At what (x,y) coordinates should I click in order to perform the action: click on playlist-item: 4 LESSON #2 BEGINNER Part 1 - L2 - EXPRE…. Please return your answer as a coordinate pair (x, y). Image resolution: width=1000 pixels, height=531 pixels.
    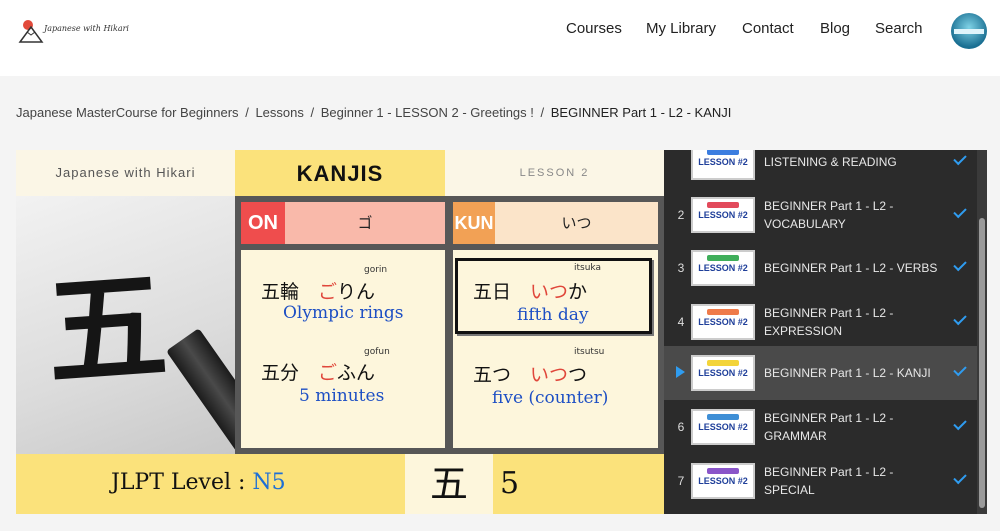
    Looking at the image, I should click on (820, 322).